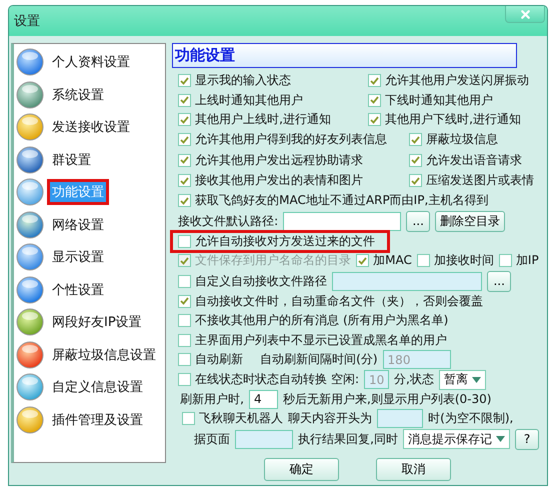 The image size is (559, 493). I want to click on close-button, so click(525, 14).